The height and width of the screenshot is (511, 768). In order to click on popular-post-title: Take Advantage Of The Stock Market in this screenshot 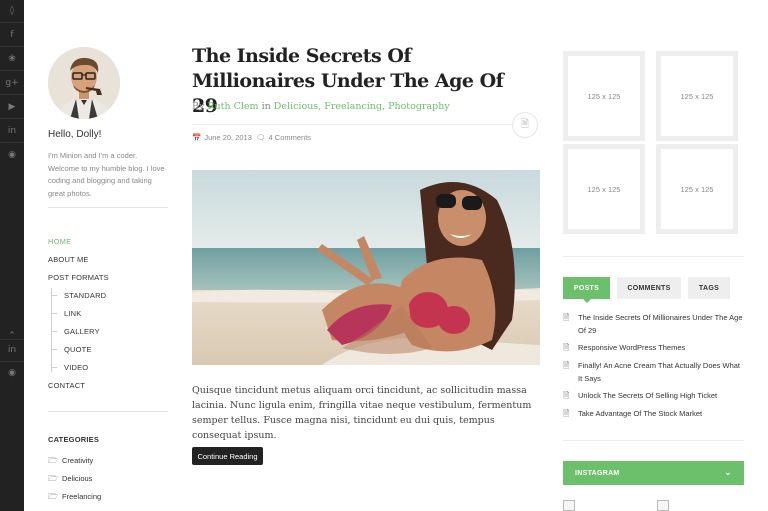, I will do `click(640, 413)`.